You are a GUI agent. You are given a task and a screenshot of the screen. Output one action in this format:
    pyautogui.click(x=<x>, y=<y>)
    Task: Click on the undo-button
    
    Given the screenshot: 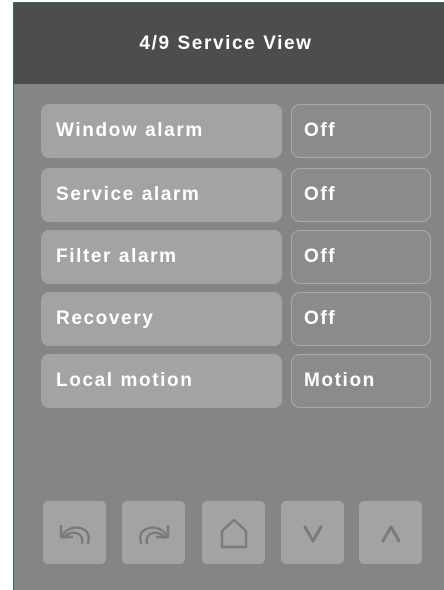 What is the action you would take?
    pyautogui.click(x=74, y=532)
    